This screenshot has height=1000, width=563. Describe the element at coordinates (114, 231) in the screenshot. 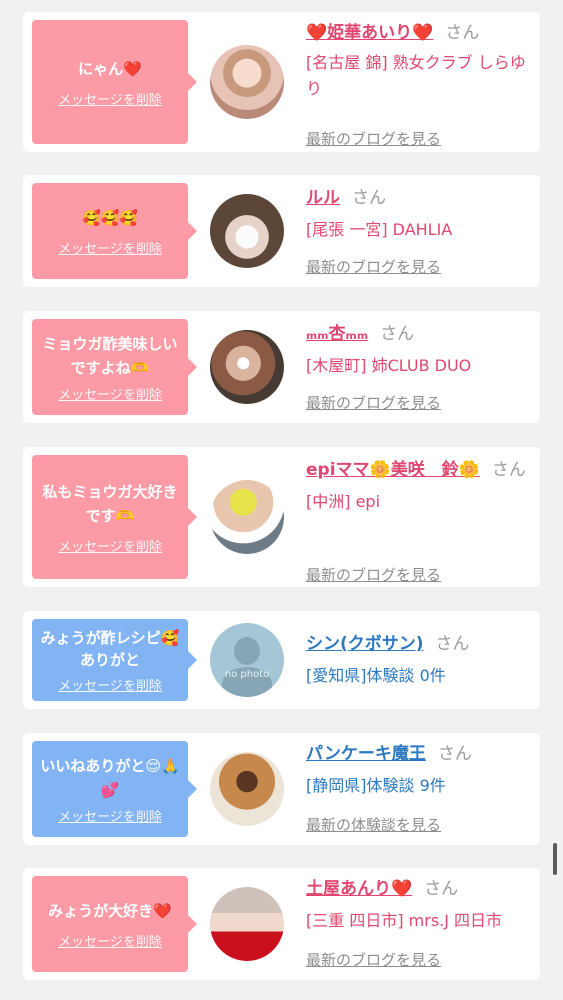

I see `message-bubble: 🥰🥰🥰 メッセージを削除` at that location.